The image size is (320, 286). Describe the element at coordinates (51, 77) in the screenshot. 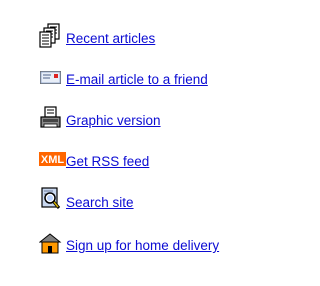

I see `email-card-icon` at that location.